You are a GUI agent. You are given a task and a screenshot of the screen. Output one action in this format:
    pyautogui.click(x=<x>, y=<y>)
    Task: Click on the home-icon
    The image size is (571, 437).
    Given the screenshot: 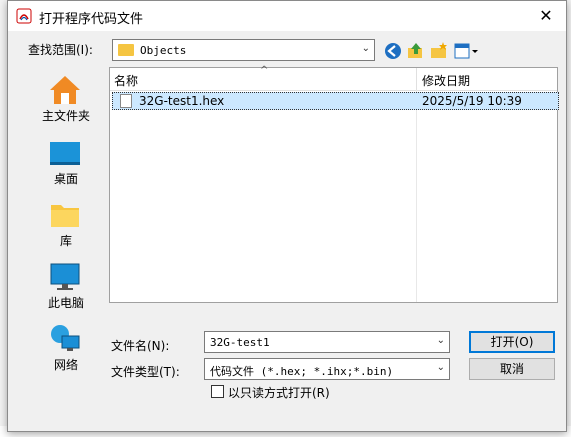 What is the action you would take?
    pyautogui.click(x=65, y=90)
    